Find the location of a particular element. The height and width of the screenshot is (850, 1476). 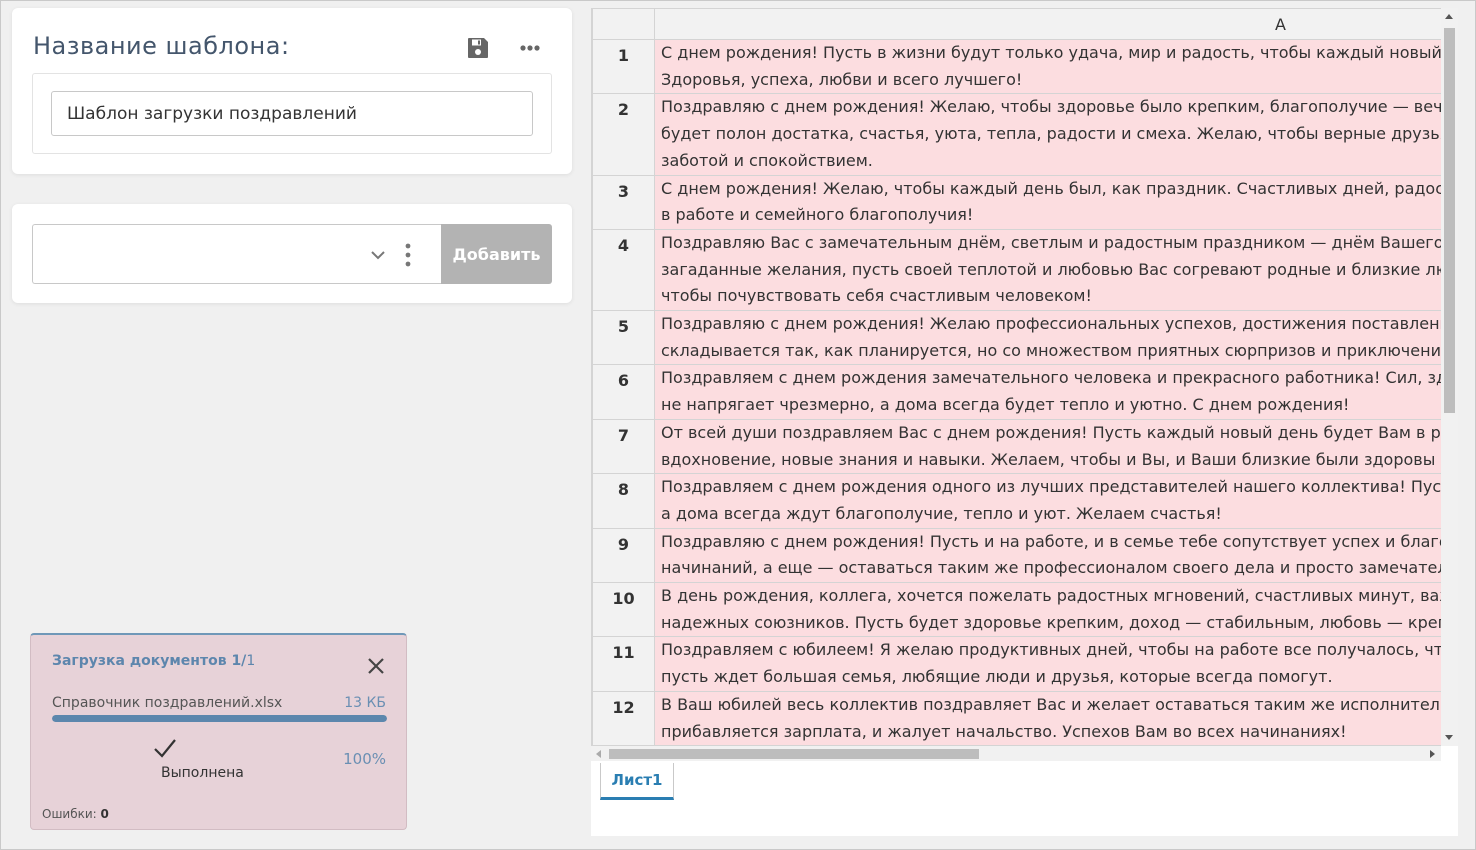

save-button is located at coordinates (478, 48).